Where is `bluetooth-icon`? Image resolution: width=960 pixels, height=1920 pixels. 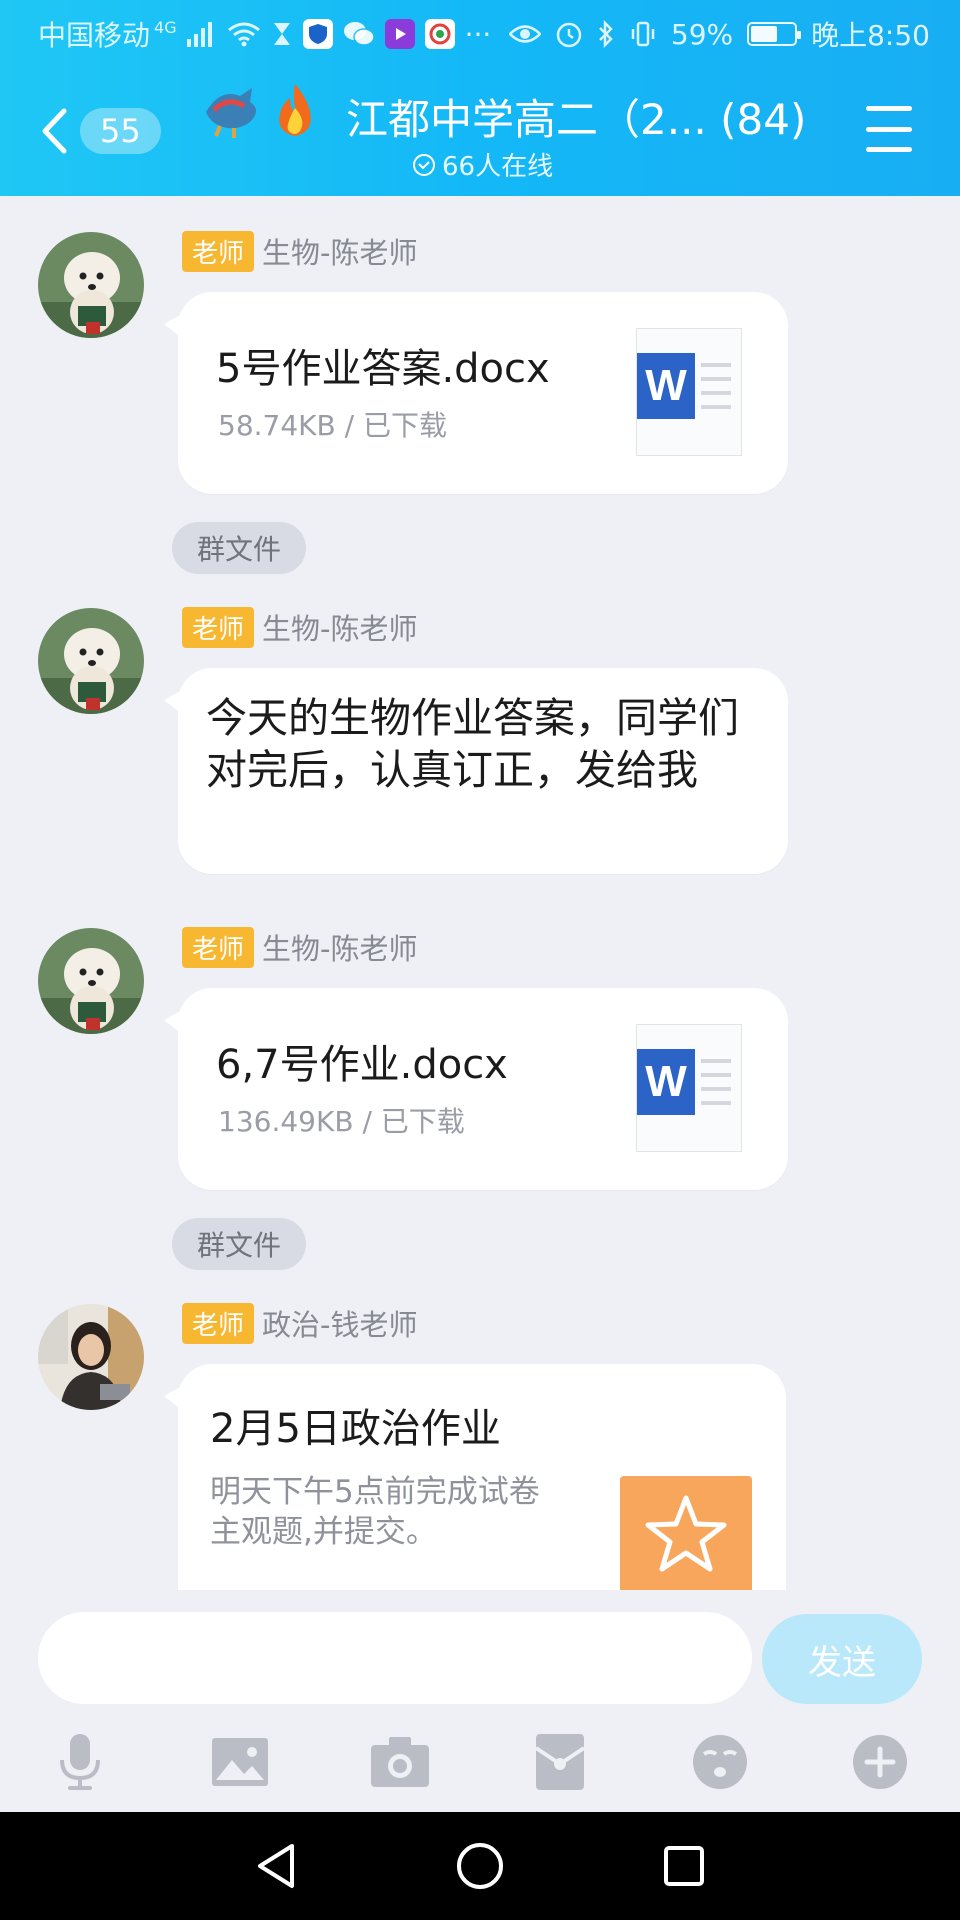
bluetooth-icon is located at coordinates (605, 34).